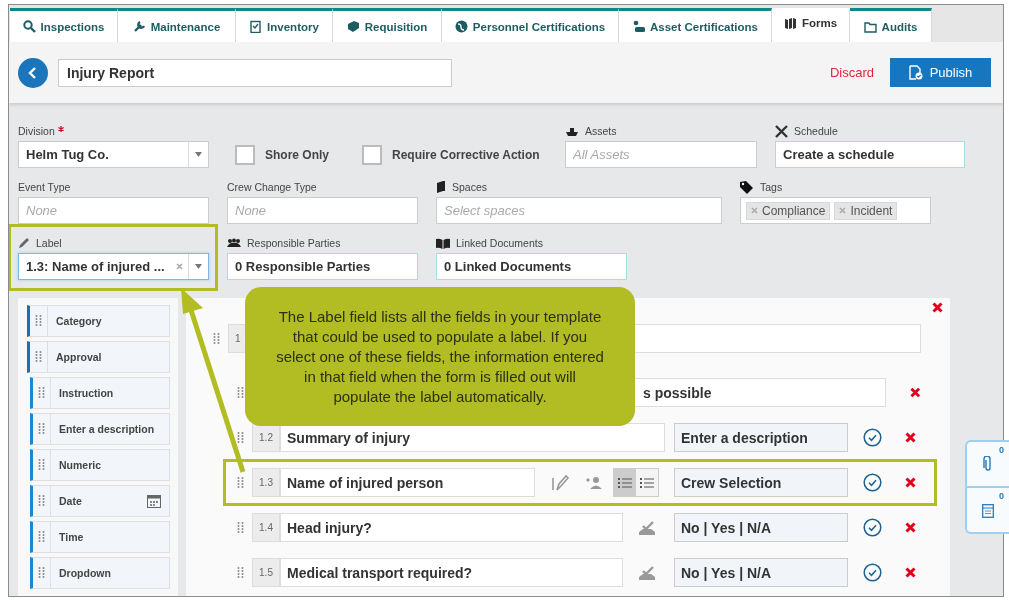 This screenshot has height=600, width=1009. What do you see at coordinates (177, 25) in the screenshot?
I see `tab: Maintenance` at bounding box center [177, 25].